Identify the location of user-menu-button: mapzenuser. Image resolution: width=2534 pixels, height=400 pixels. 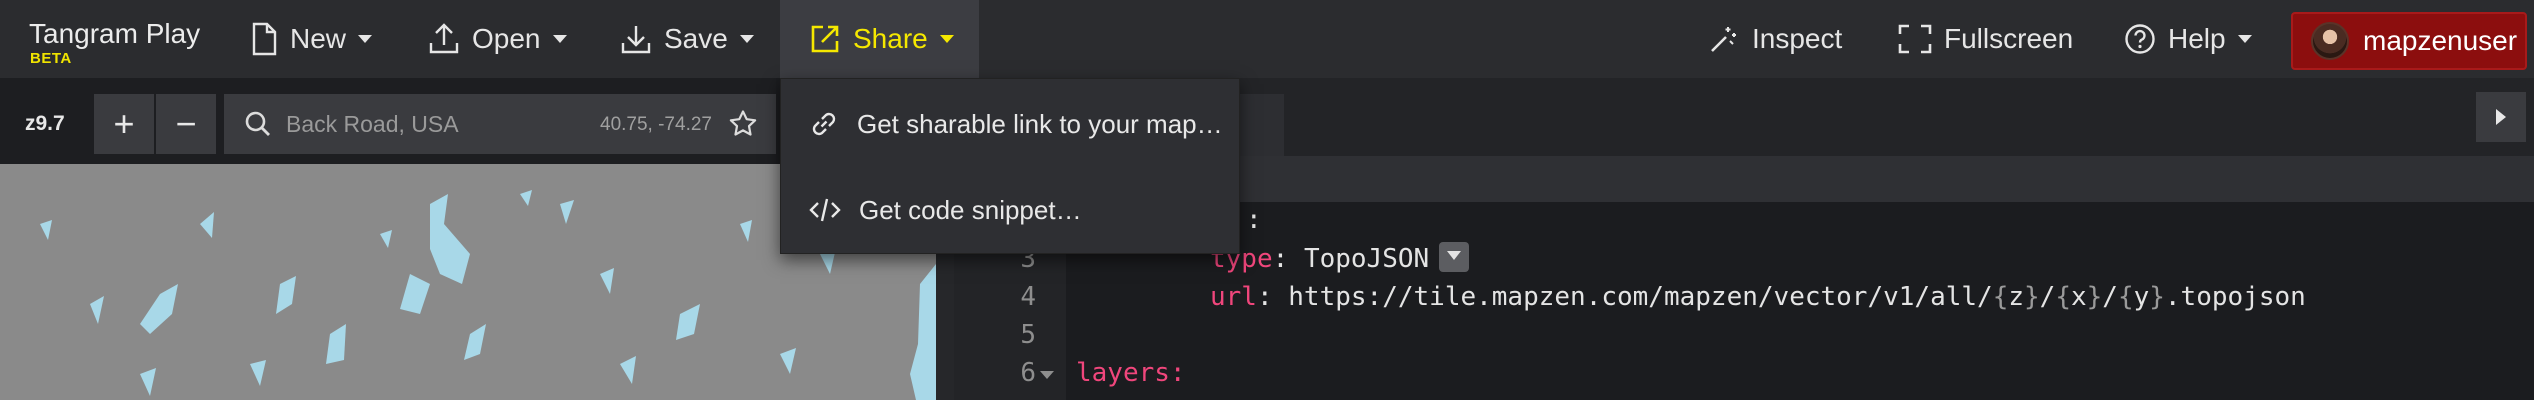
(2409, 41).